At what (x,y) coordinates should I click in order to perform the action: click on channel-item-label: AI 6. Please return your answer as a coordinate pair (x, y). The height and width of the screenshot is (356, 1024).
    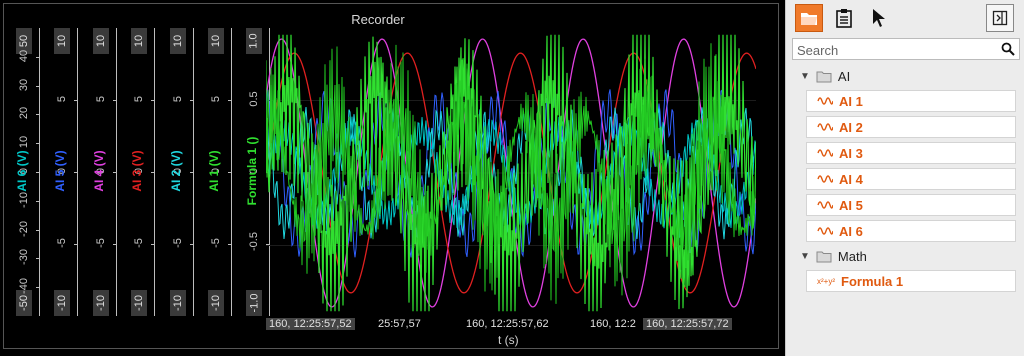
    Looking at the image, I should click on (851, 231).